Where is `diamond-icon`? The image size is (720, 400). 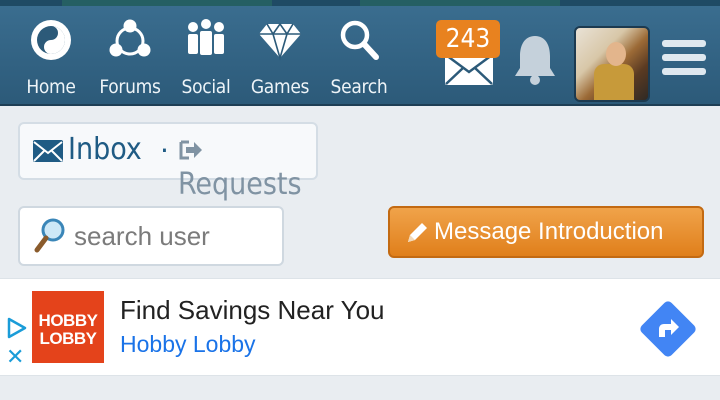
diamond-icon is located at coordinates (280, 41).